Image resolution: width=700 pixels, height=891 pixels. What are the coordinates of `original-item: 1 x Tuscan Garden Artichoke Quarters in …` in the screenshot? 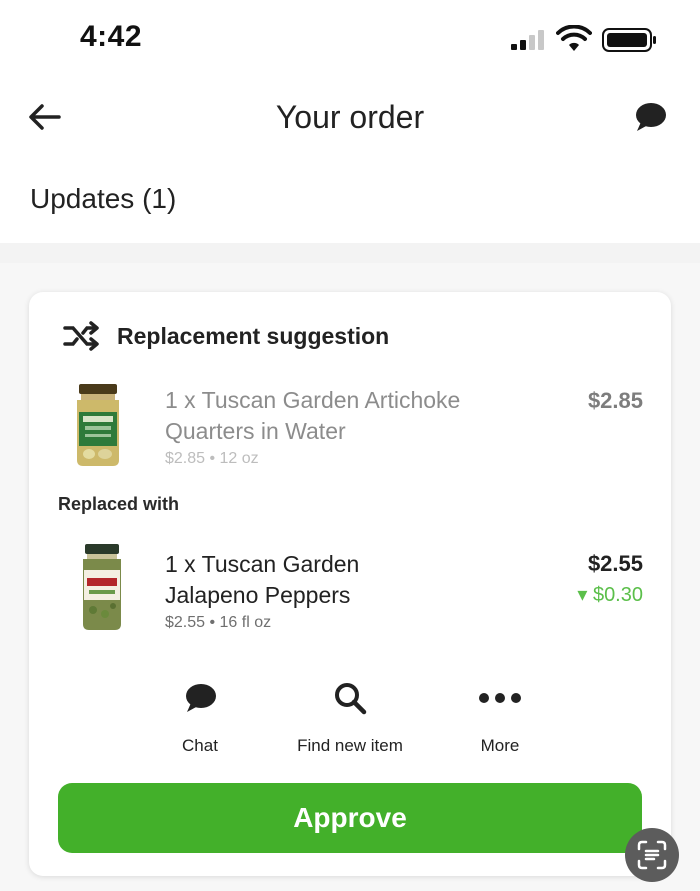 It's located at (350, 425).